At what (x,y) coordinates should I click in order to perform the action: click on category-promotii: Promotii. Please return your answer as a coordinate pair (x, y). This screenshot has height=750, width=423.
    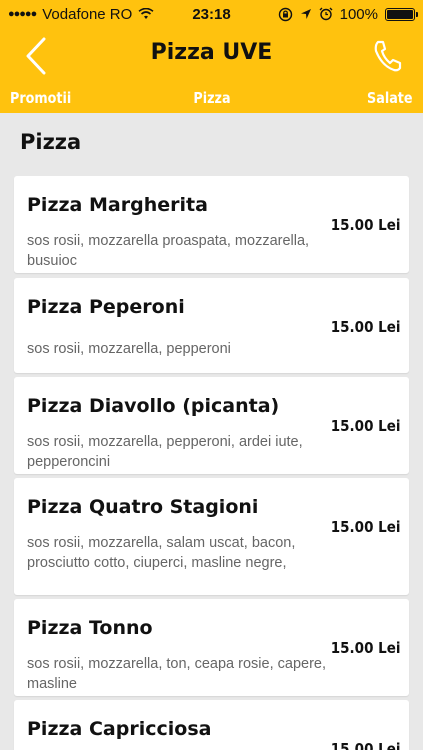
    Looking at the image, I should click on (40, 98).